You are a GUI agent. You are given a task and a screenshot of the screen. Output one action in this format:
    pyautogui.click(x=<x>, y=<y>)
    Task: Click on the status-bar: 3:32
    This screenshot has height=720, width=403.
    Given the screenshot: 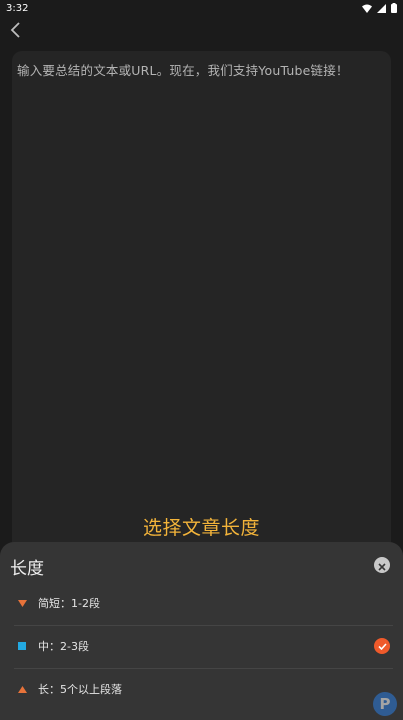 What is the action you would take?
    pyautogui.click(x=201, y=8)
    